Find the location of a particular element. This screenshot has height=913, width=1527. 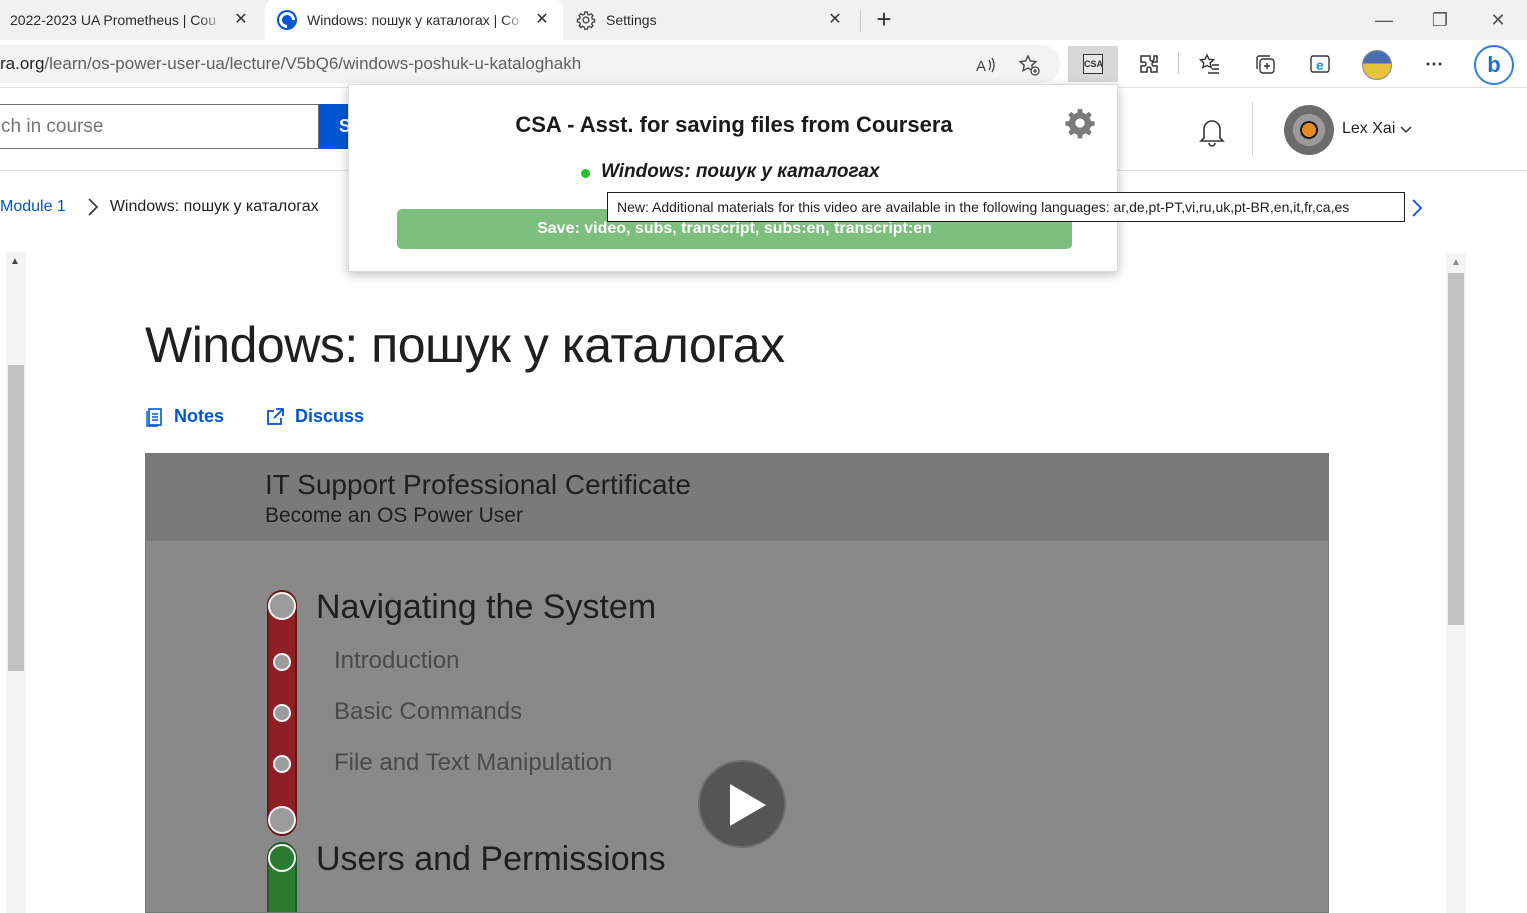

discuss-button: Discuss is located at coordinates (314, 416).